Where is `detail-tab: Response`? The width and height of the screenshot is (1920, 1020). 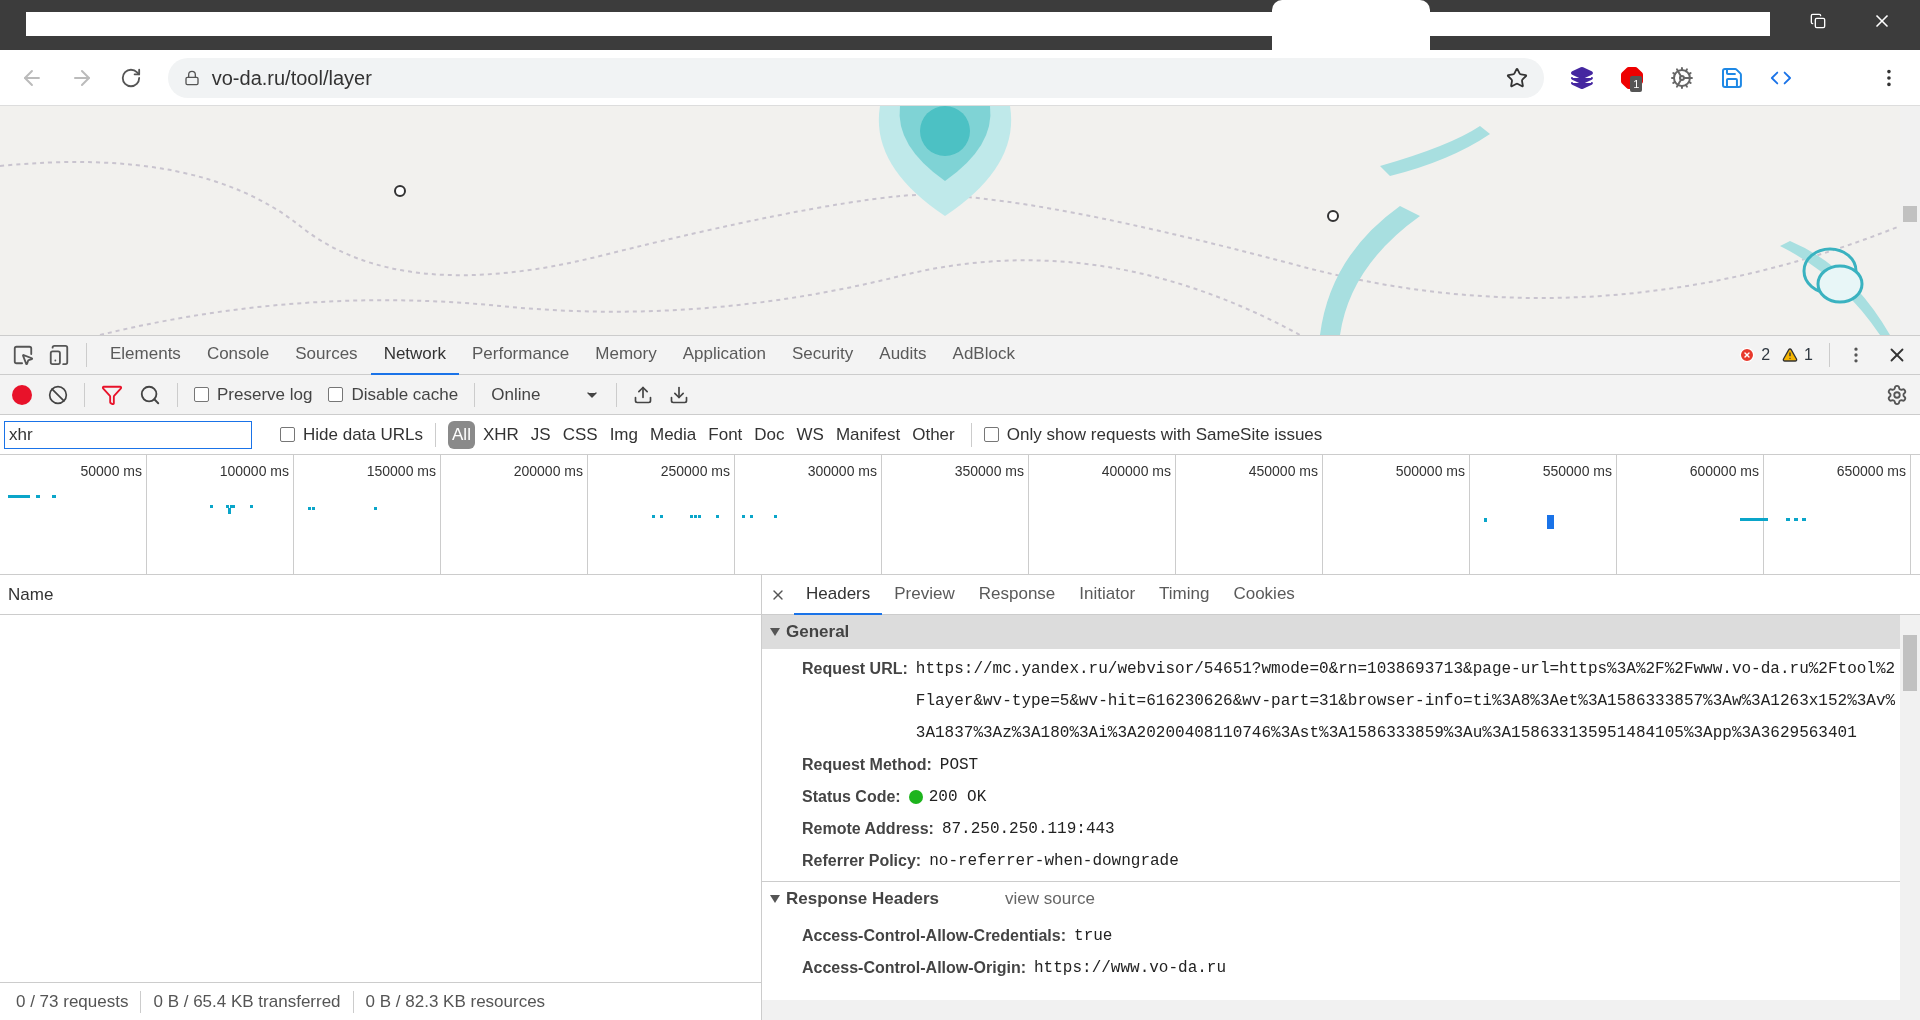 detail-tab: Response is located at coordinates (1017, 594).